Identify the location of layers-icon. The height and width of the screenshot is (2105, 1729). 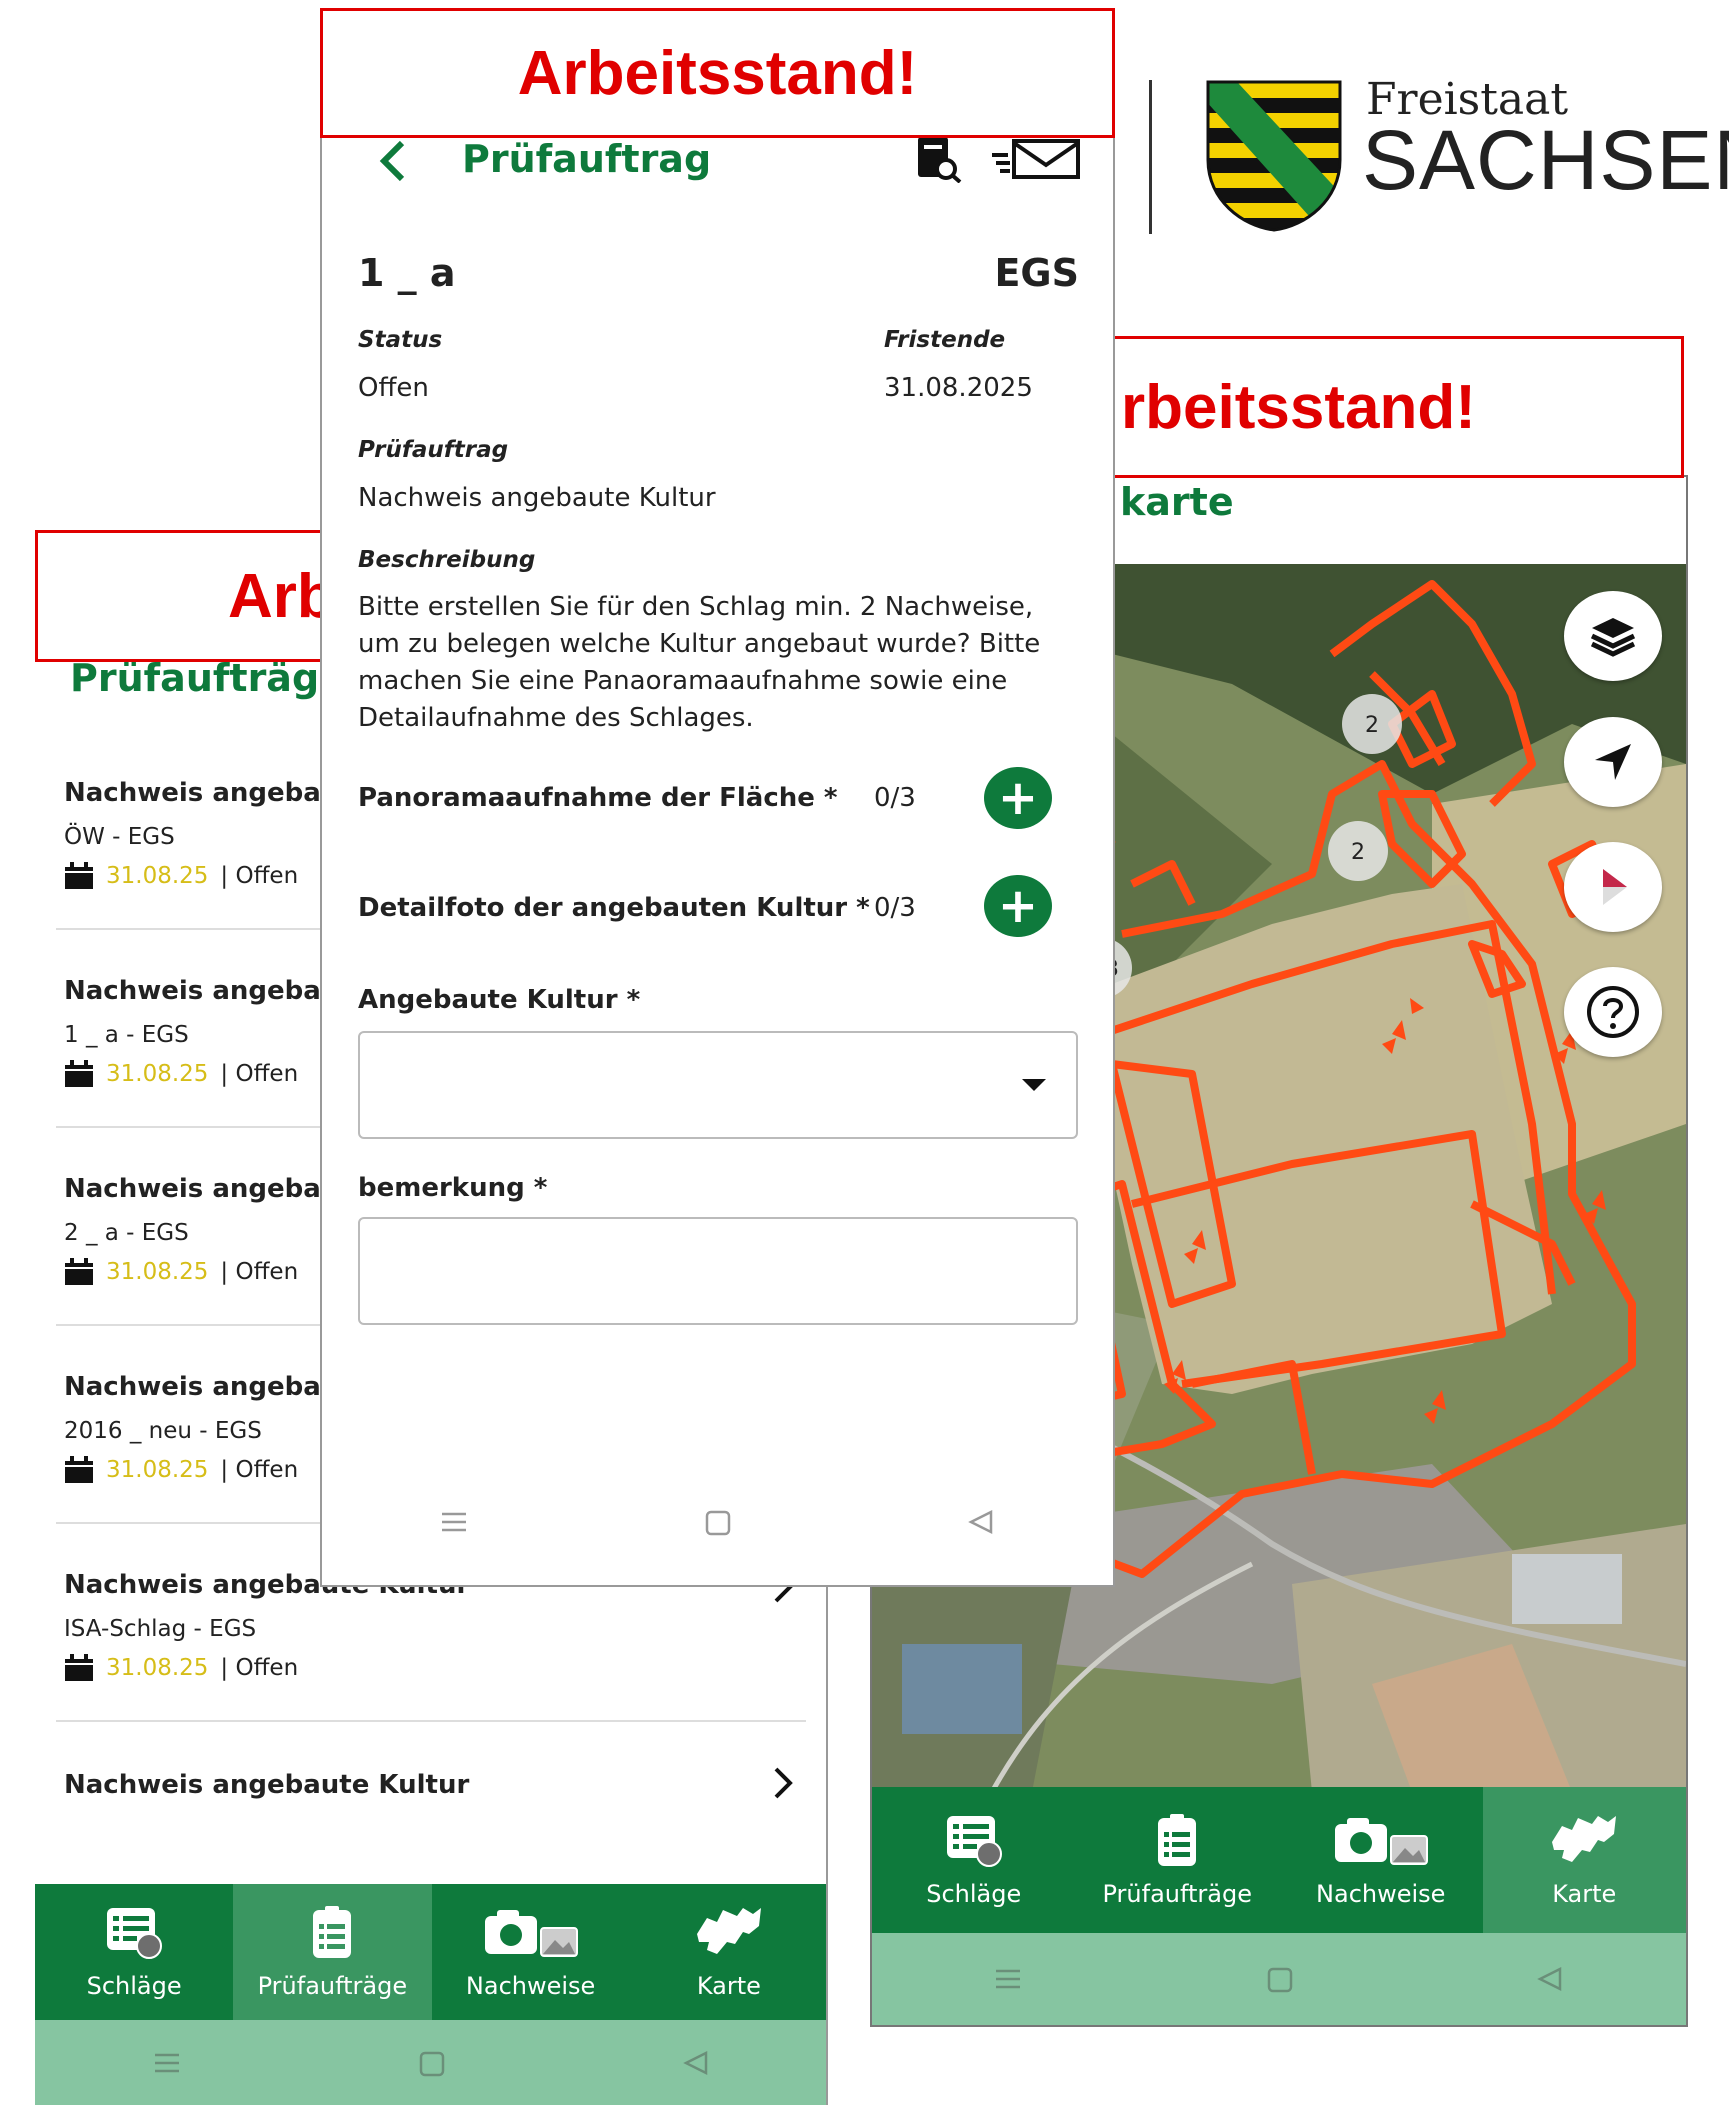
(1613, 637).